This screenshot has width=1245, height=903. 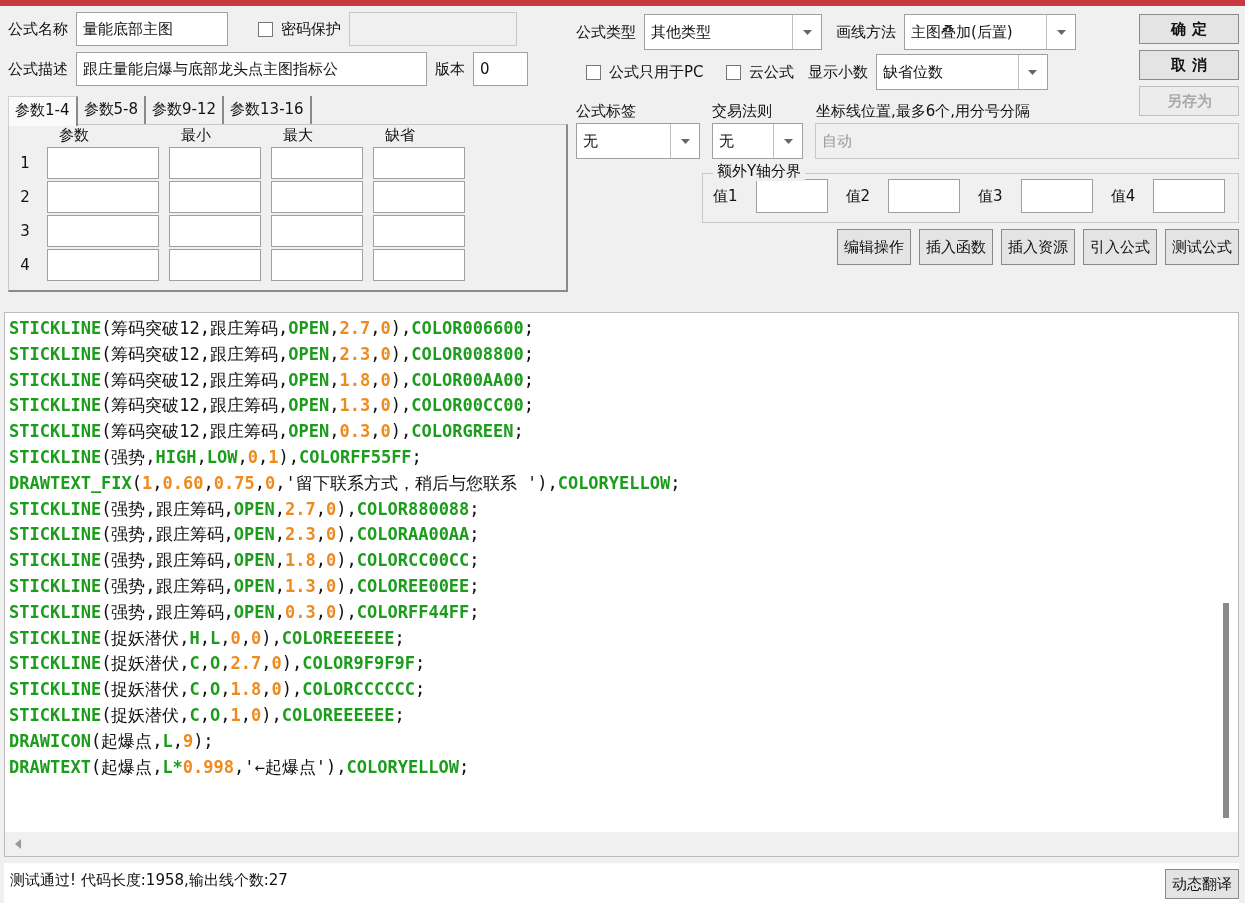 I want to click on toolbar-button: 测试公式, so click(x=1202, y=247).